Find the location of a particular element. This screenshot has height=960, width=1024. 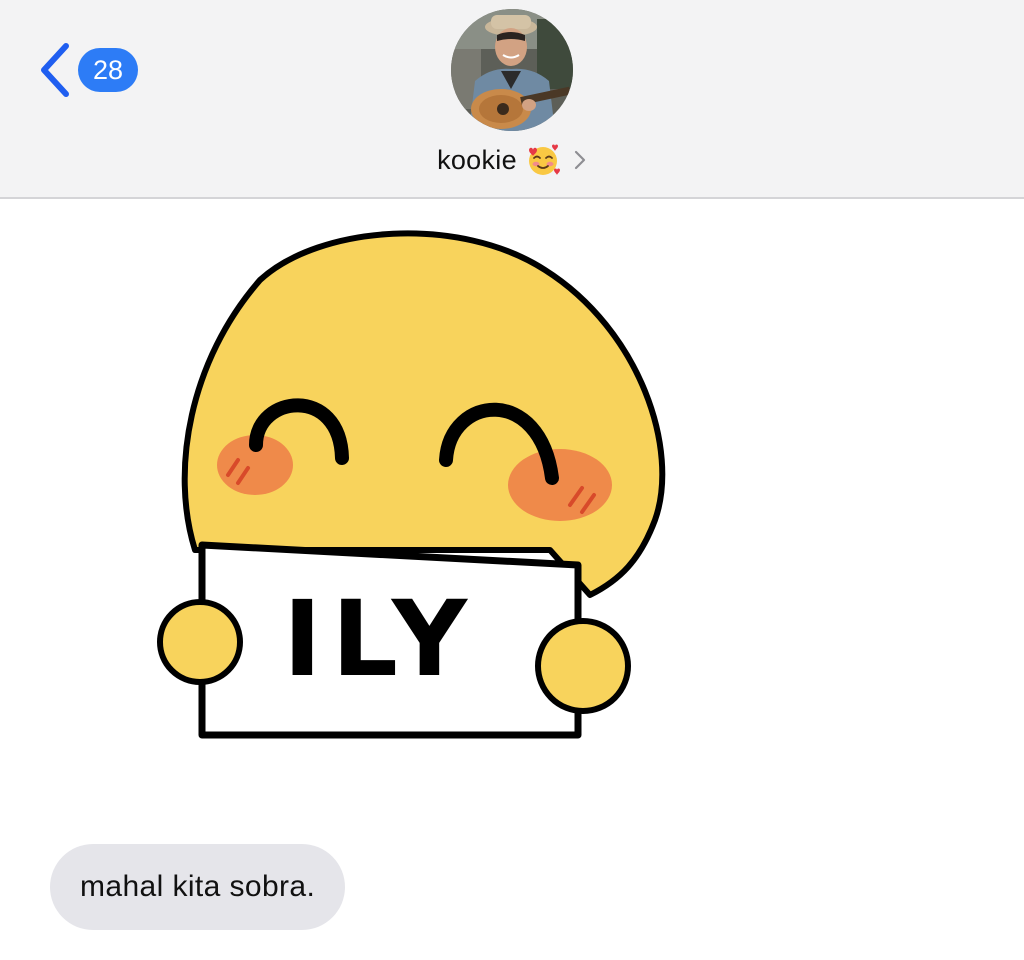

contact-avatar is located at coordinates (512, 70).